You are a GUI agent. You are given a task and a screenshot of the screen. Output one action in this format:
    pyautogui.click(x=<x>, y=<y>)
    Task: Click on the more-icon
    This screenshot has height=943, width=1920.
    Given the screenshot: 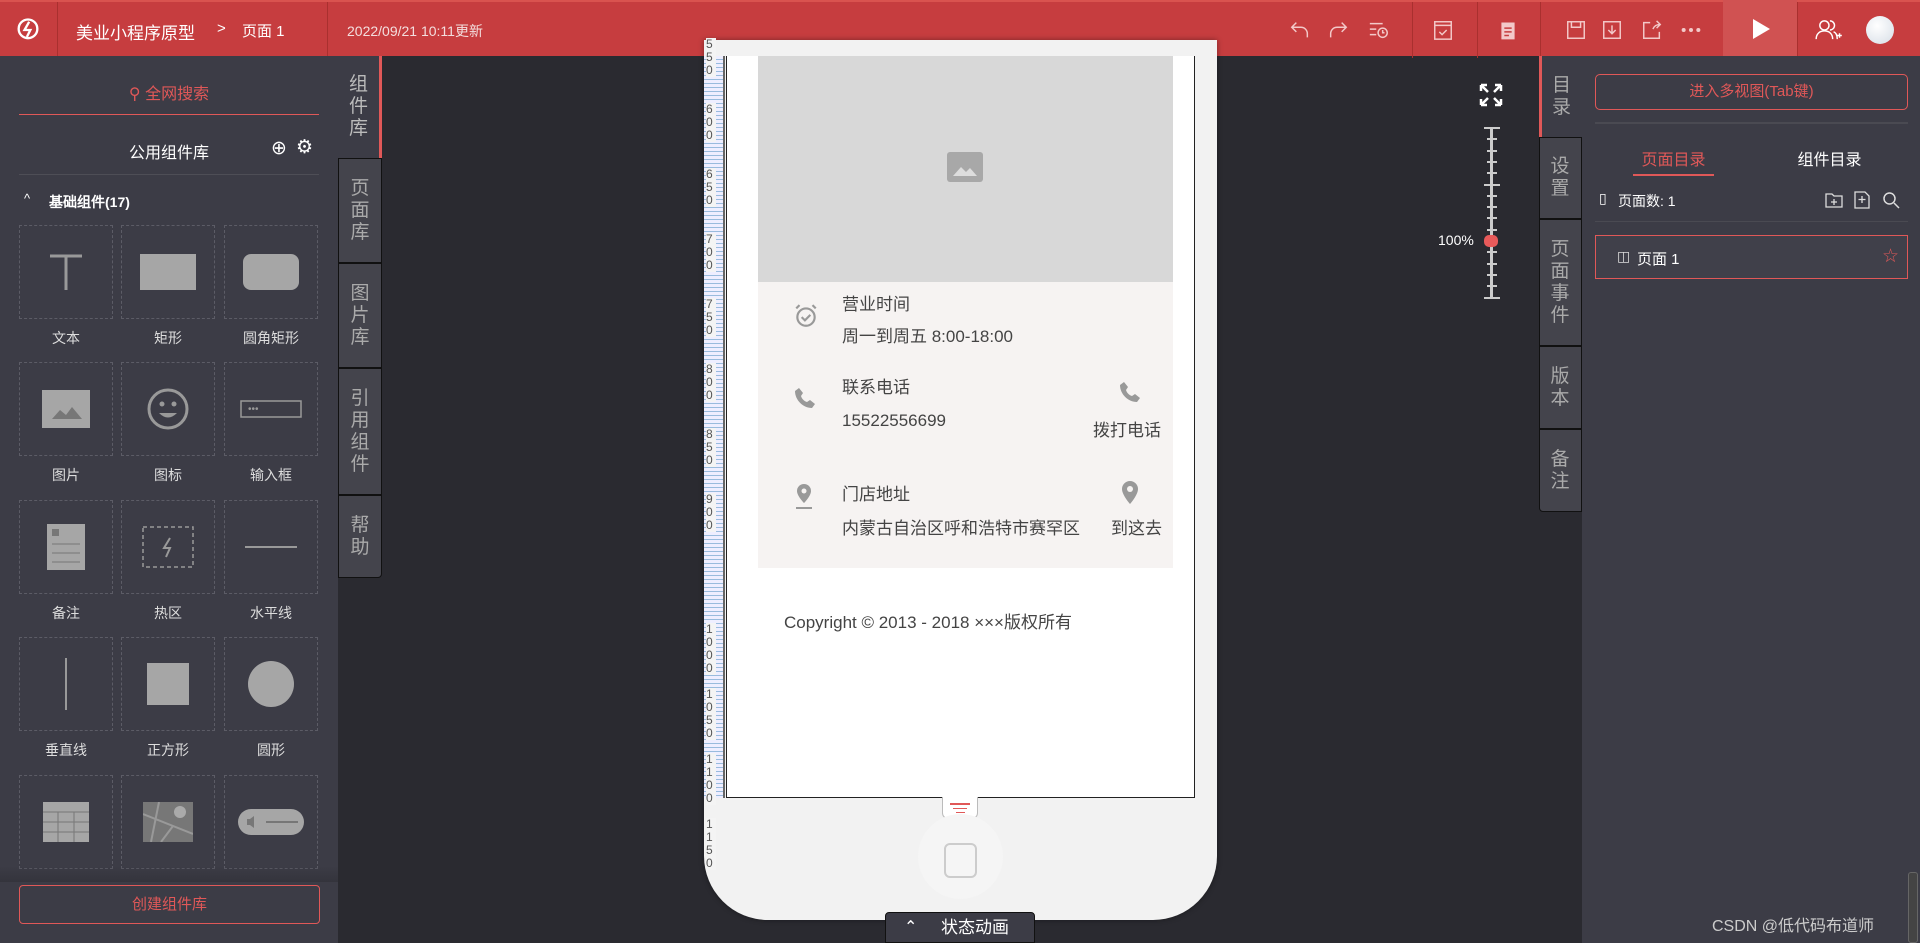 What is the action you would take?
    pyautogui.click(x=1691, y=30)
    